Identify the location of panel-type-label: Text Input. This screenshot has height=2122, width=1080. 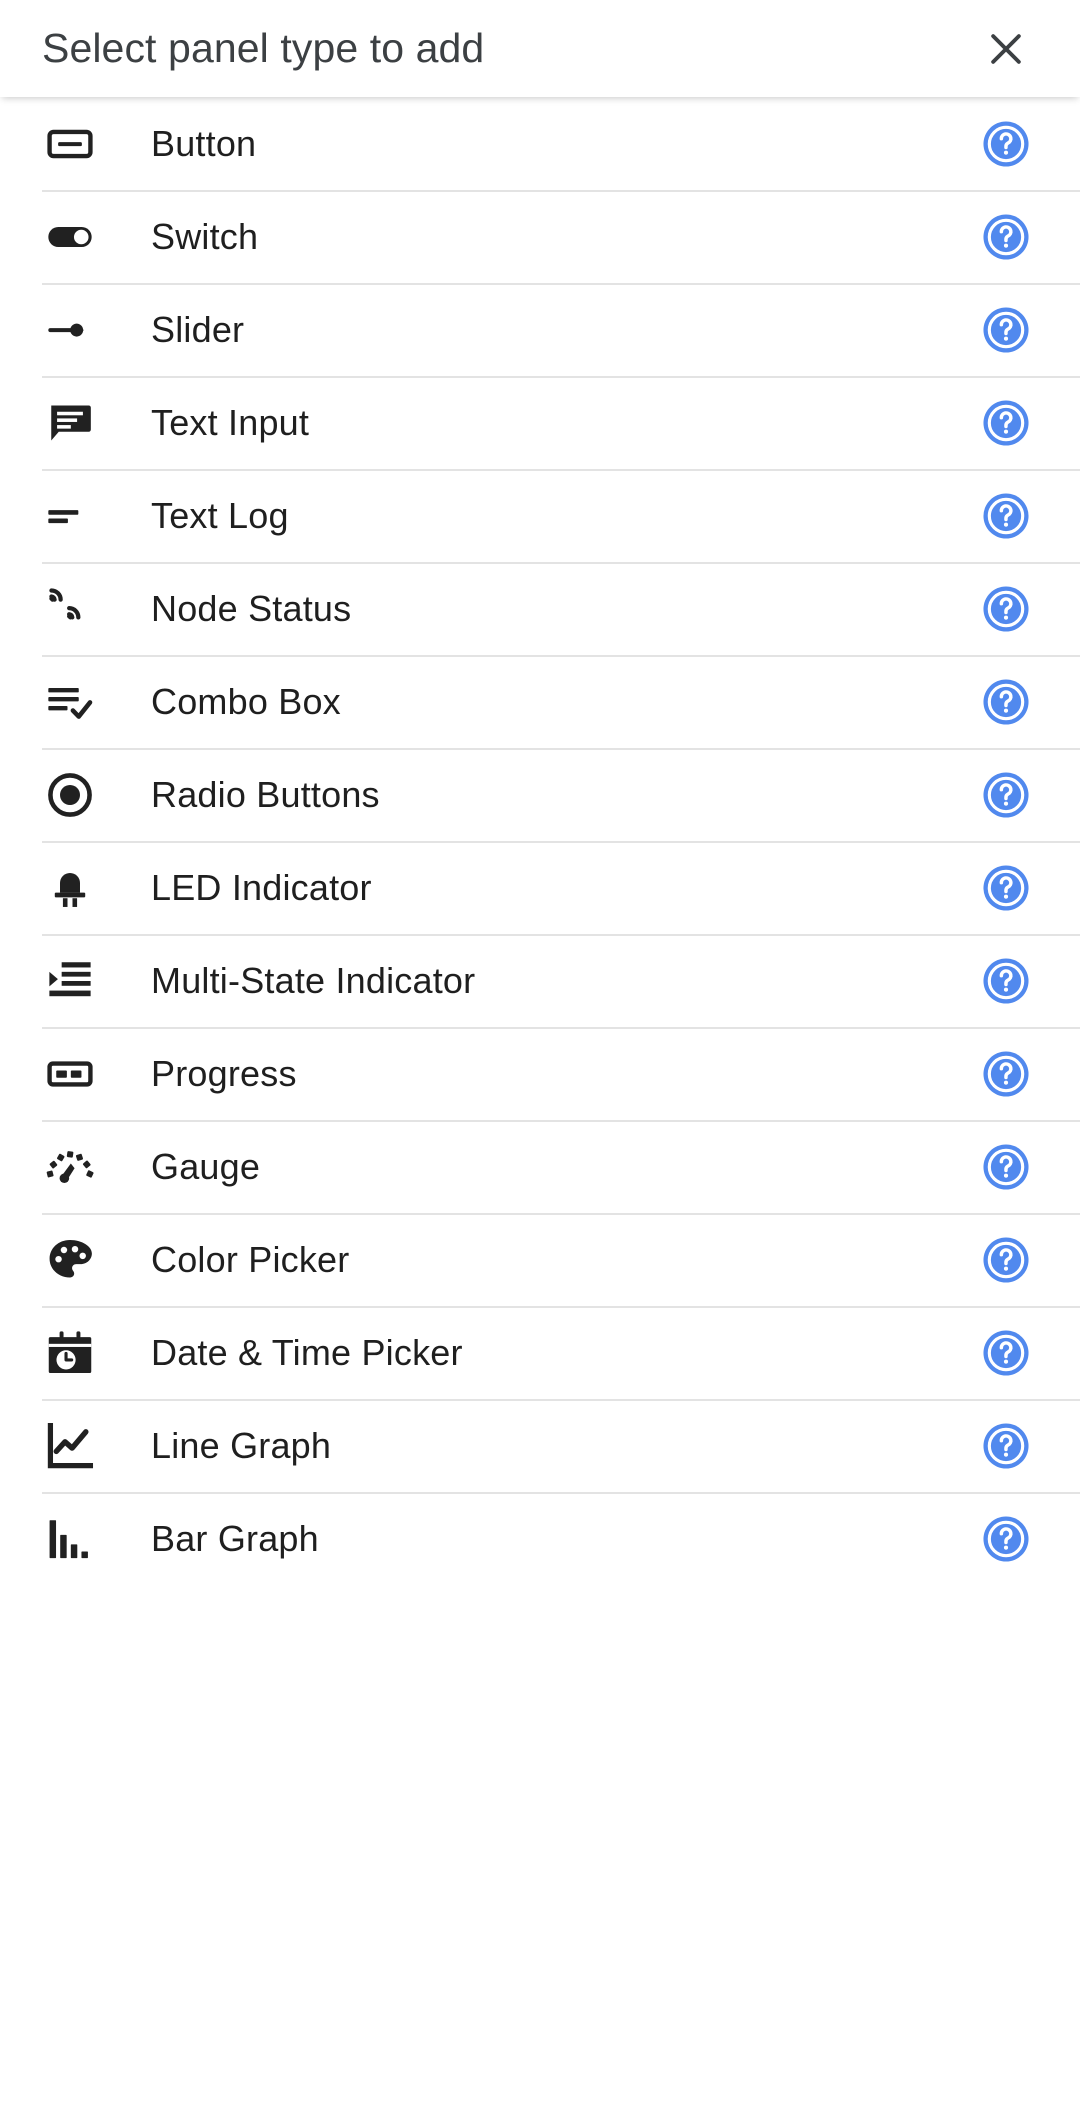
(230, 422).